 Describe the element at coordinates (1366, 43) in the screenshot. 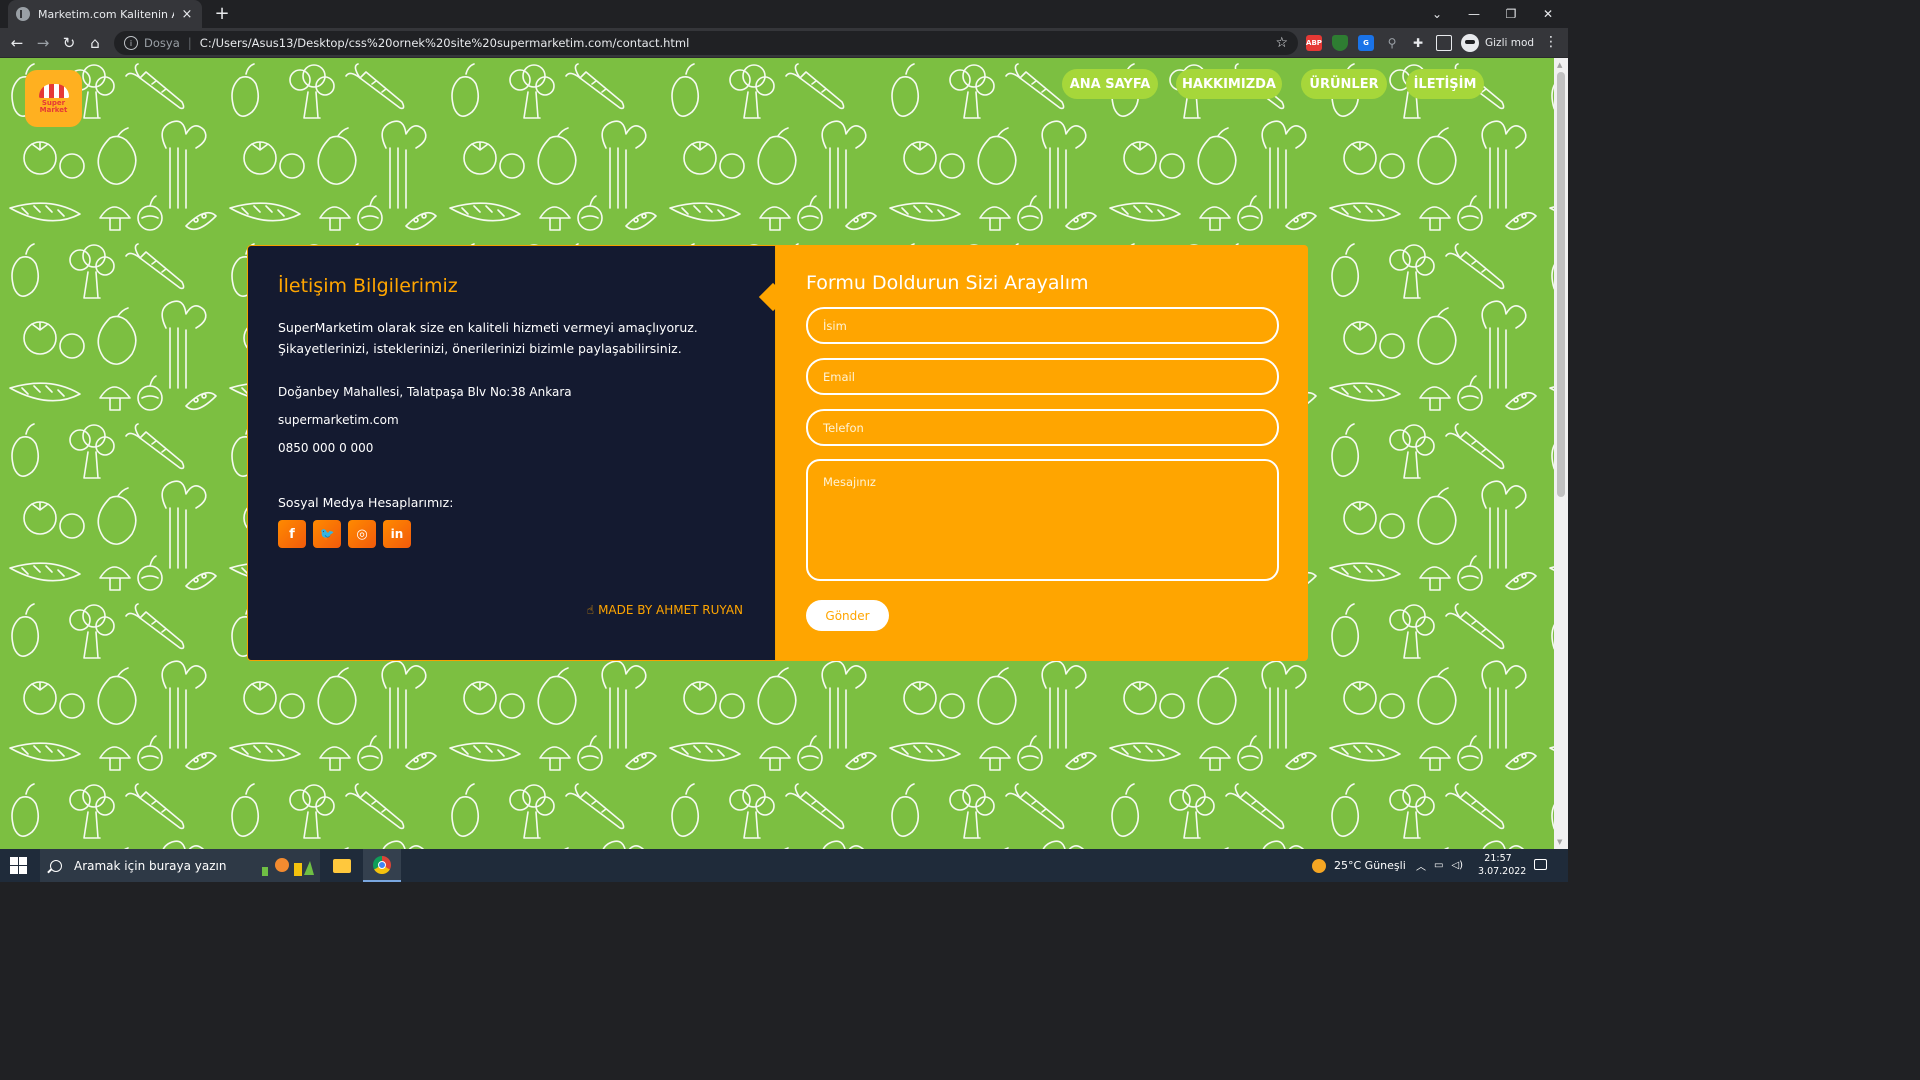

I see `translate-extension-icon: G` at that location.